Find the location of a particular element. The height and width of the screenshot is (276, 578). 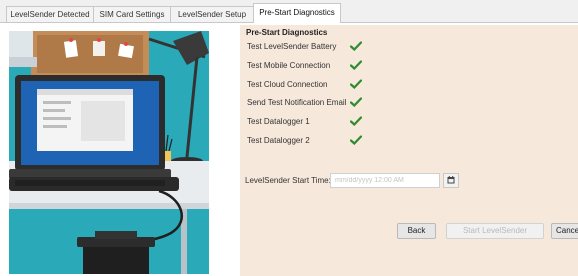

cancel-button: Cancel is located at coordinates (564, 231).